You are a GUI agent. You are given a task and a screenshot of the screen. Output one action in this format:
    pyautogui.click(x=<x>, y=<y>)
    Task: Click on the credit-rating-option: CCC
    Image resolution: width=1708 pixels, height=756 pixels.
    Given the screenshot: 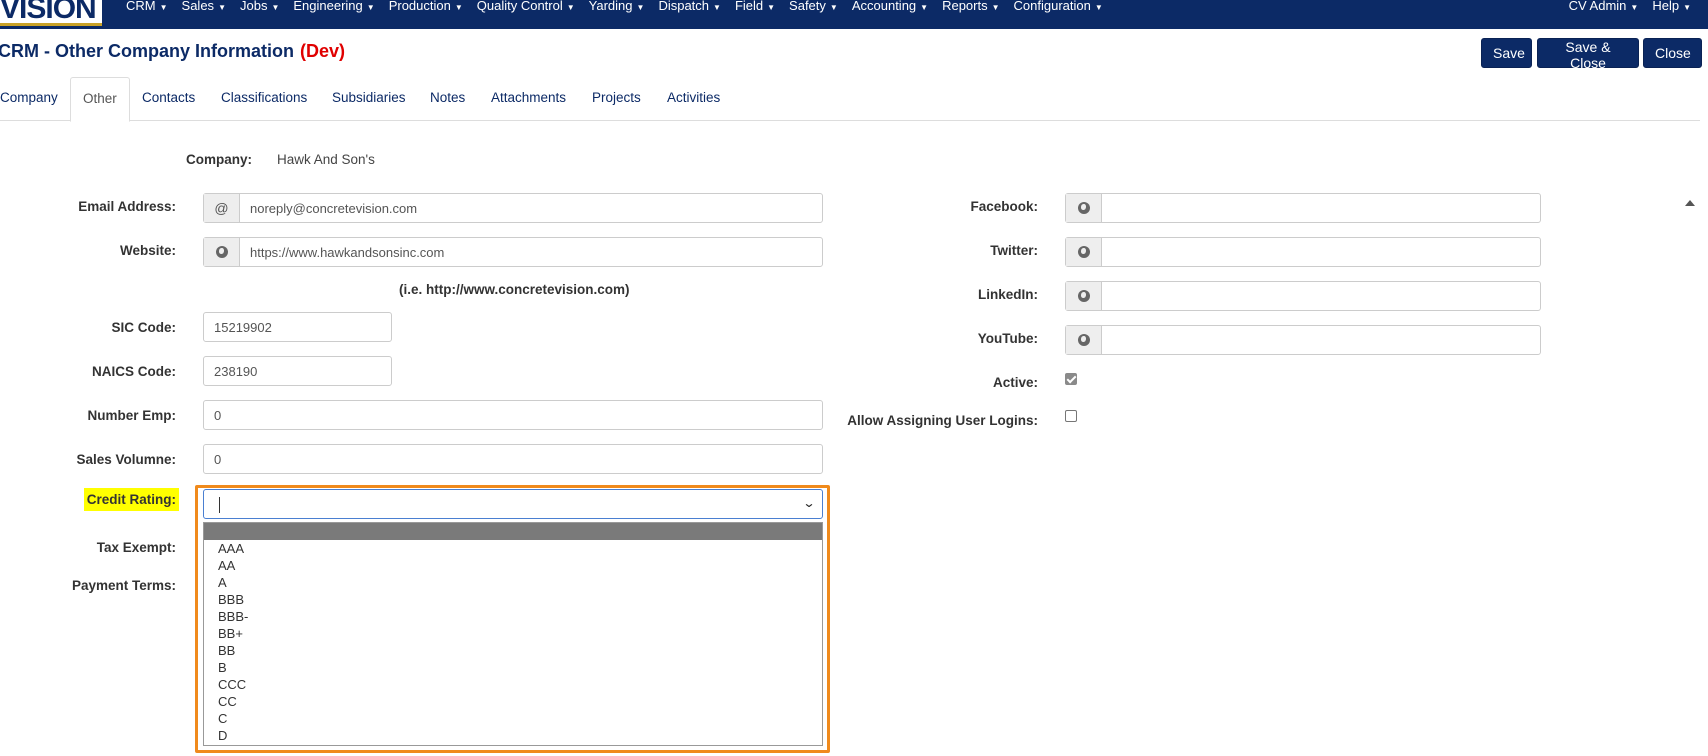 What is the action you would take?
    pyautogui.click(x=513, y=684)
    